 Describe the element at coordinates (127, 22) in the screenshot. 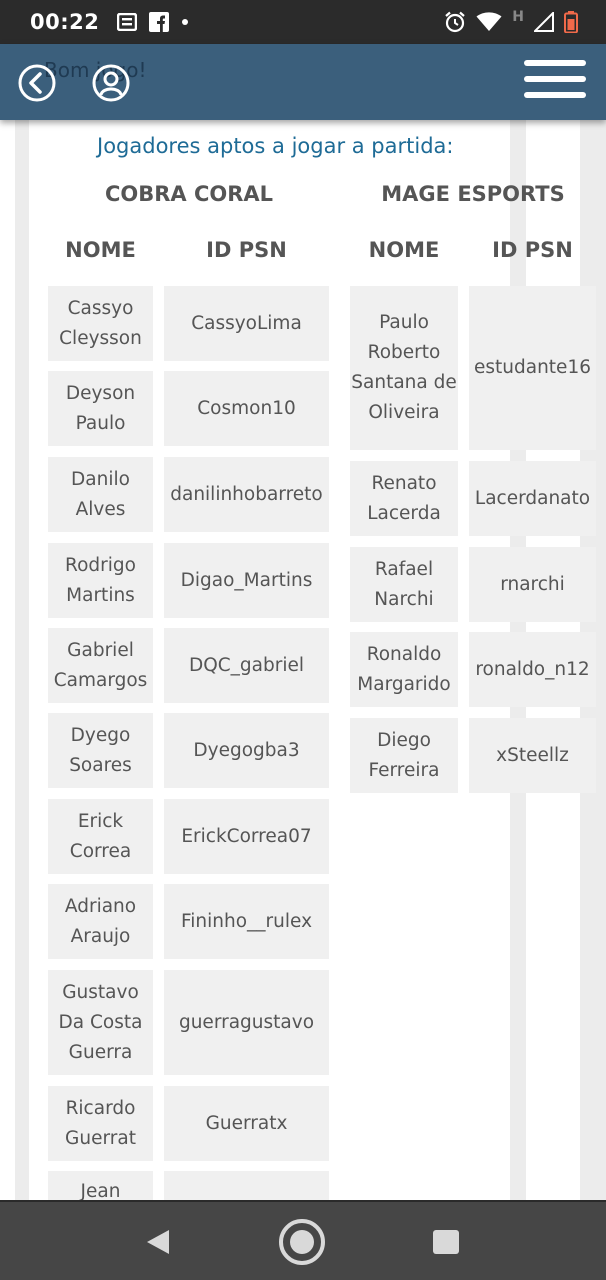

I see `notes-icon` at that location.